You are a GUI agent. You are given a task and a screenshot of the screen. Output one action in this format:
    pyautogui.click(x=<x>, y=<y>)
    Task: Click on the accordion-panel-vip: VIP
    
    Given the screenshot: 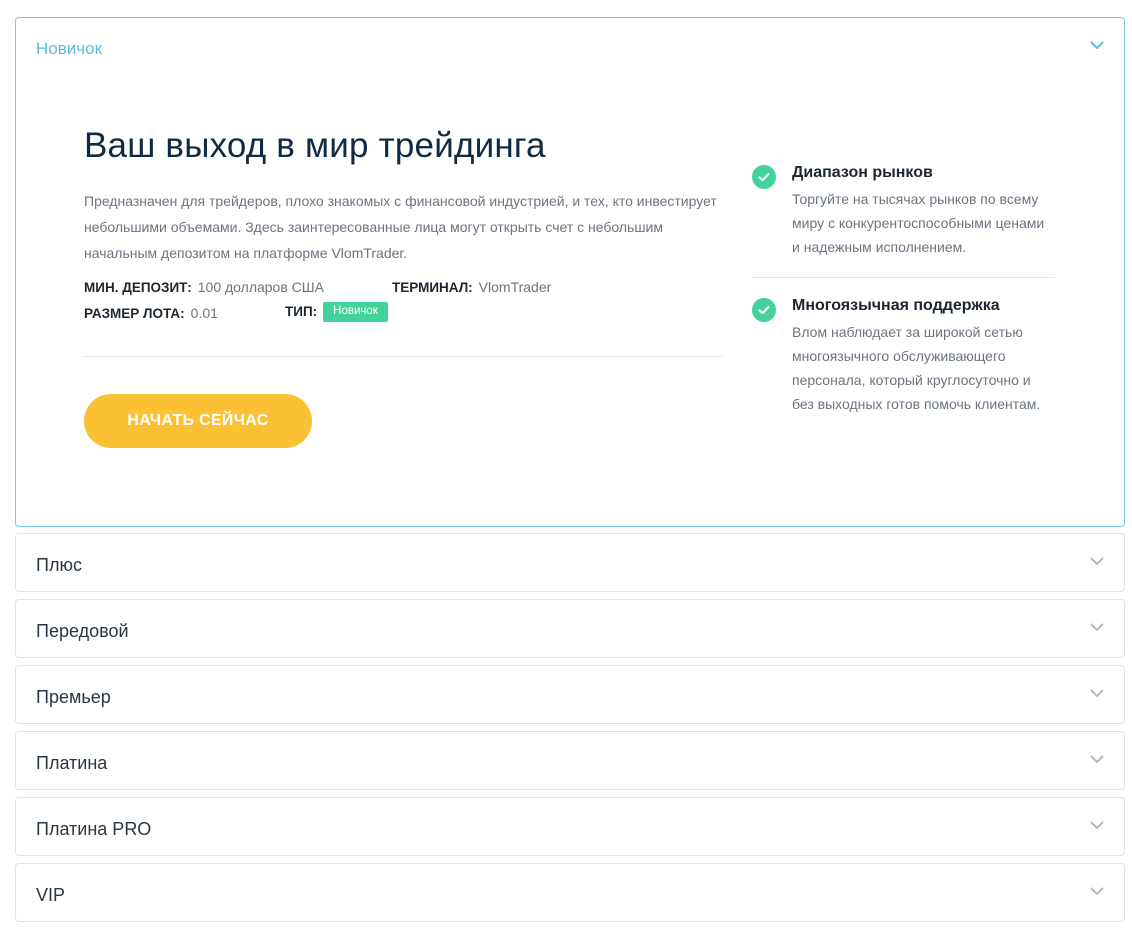 What is the action you would take?
    pyautogui.click(x=570, y=892)
    